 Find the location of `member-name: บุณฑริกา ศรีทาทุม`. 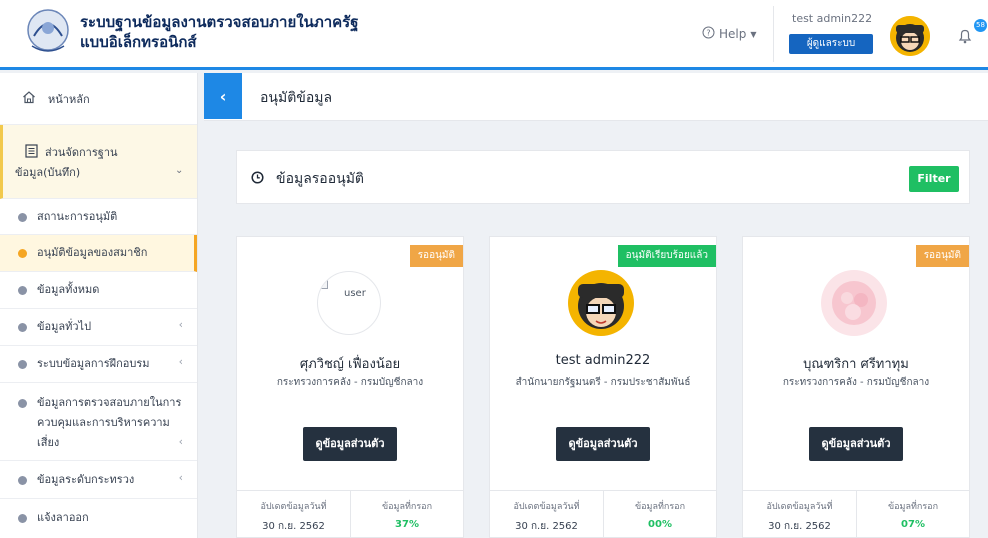

member-name: บุณฑริกา ศรีทาทุม is located at coordinates (856, 364).